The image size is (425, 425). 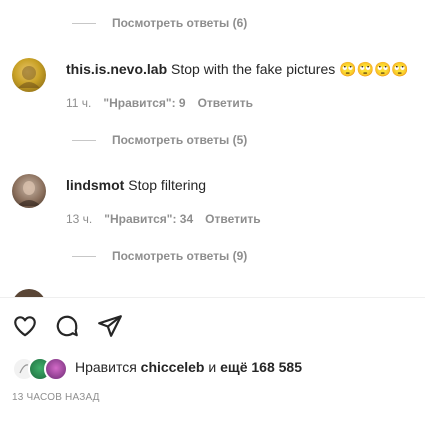 What do you see at coordinates (179, 23) in the screenshot?
I see `view-replies-label: Посмотреть ответы (6)` at bounding box center [179, 23].